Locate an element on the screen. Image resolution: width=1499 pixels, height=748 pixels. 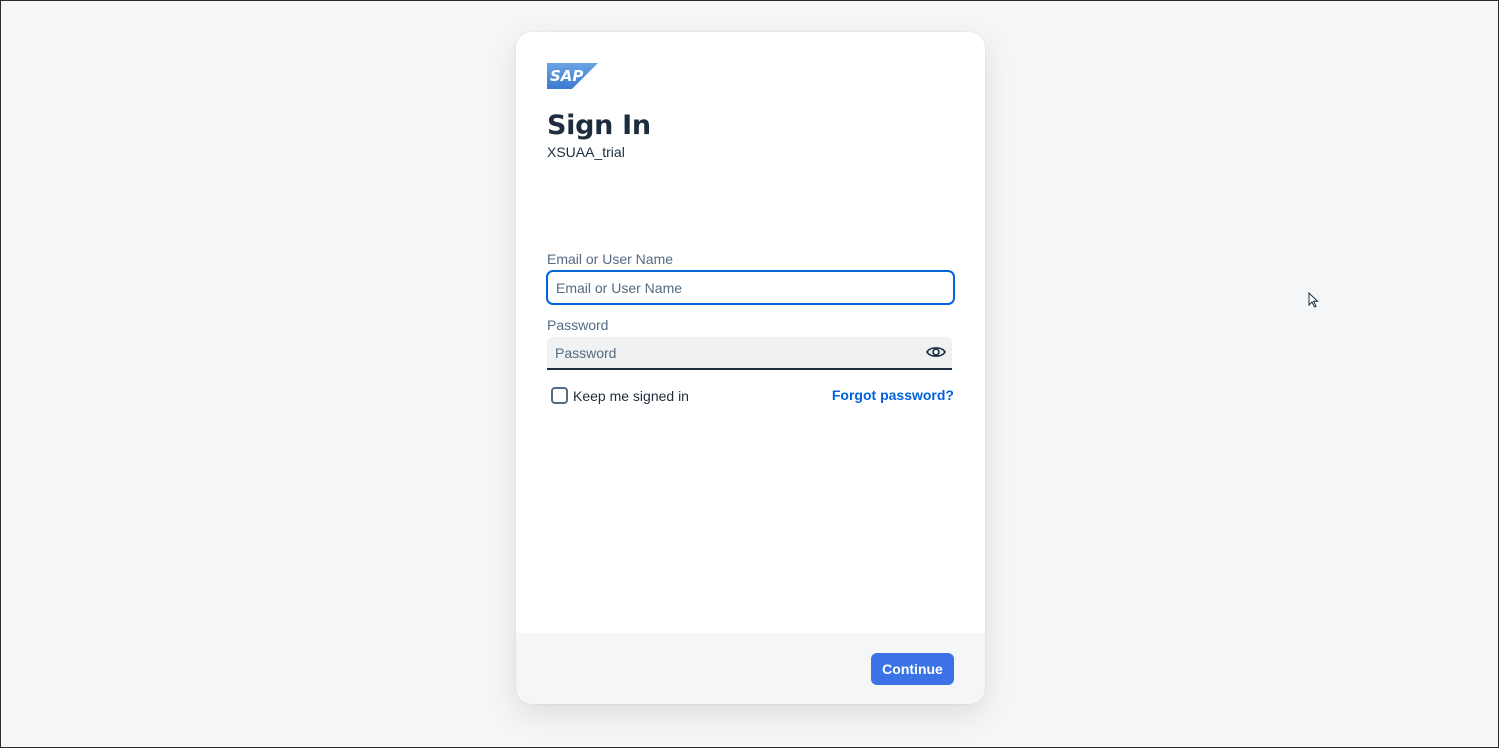
email-field is located at coordinates (750, 287).